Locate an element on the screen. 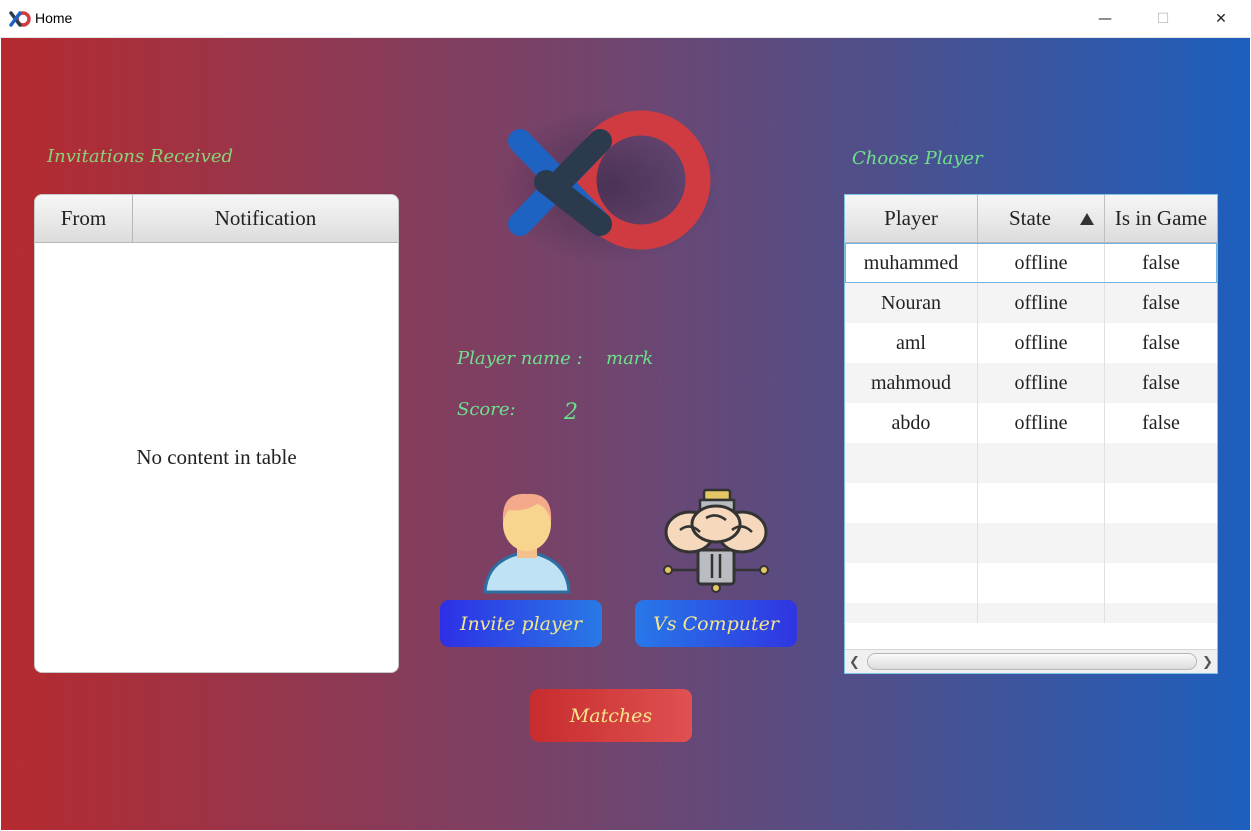 The width and height of the screenshot is (1251, 831). column-header-is-in-game-label: Is in Game is located at coordinates (1161, 218).